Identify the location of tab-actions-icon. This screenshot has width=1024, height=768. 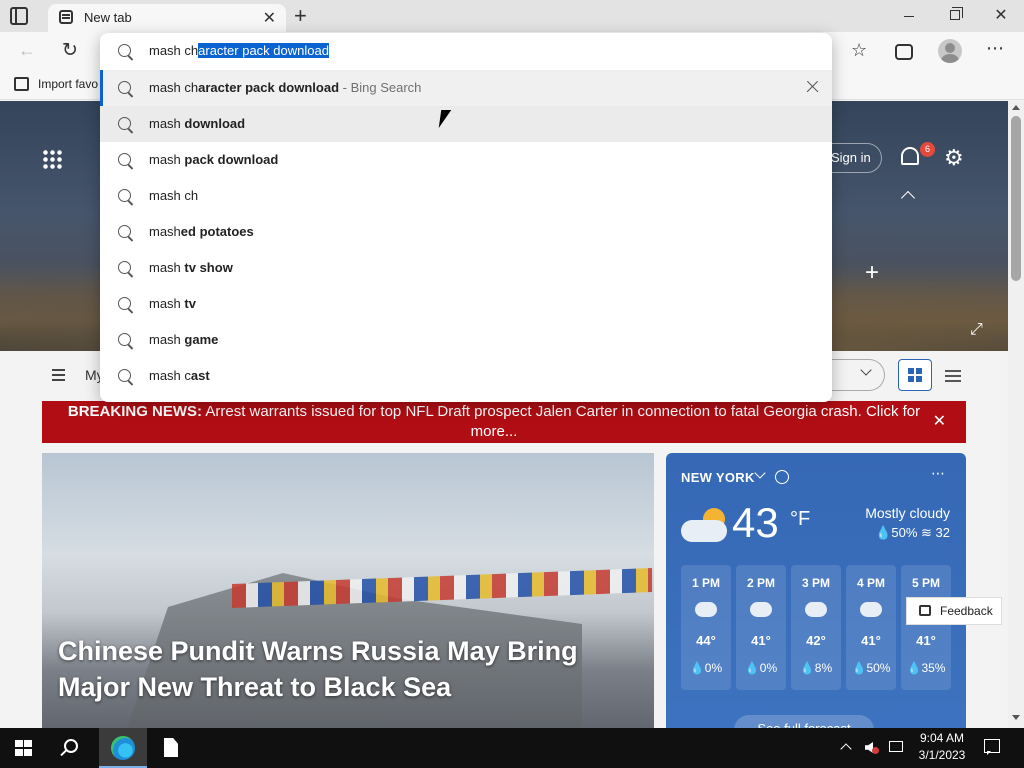
(19, 16).